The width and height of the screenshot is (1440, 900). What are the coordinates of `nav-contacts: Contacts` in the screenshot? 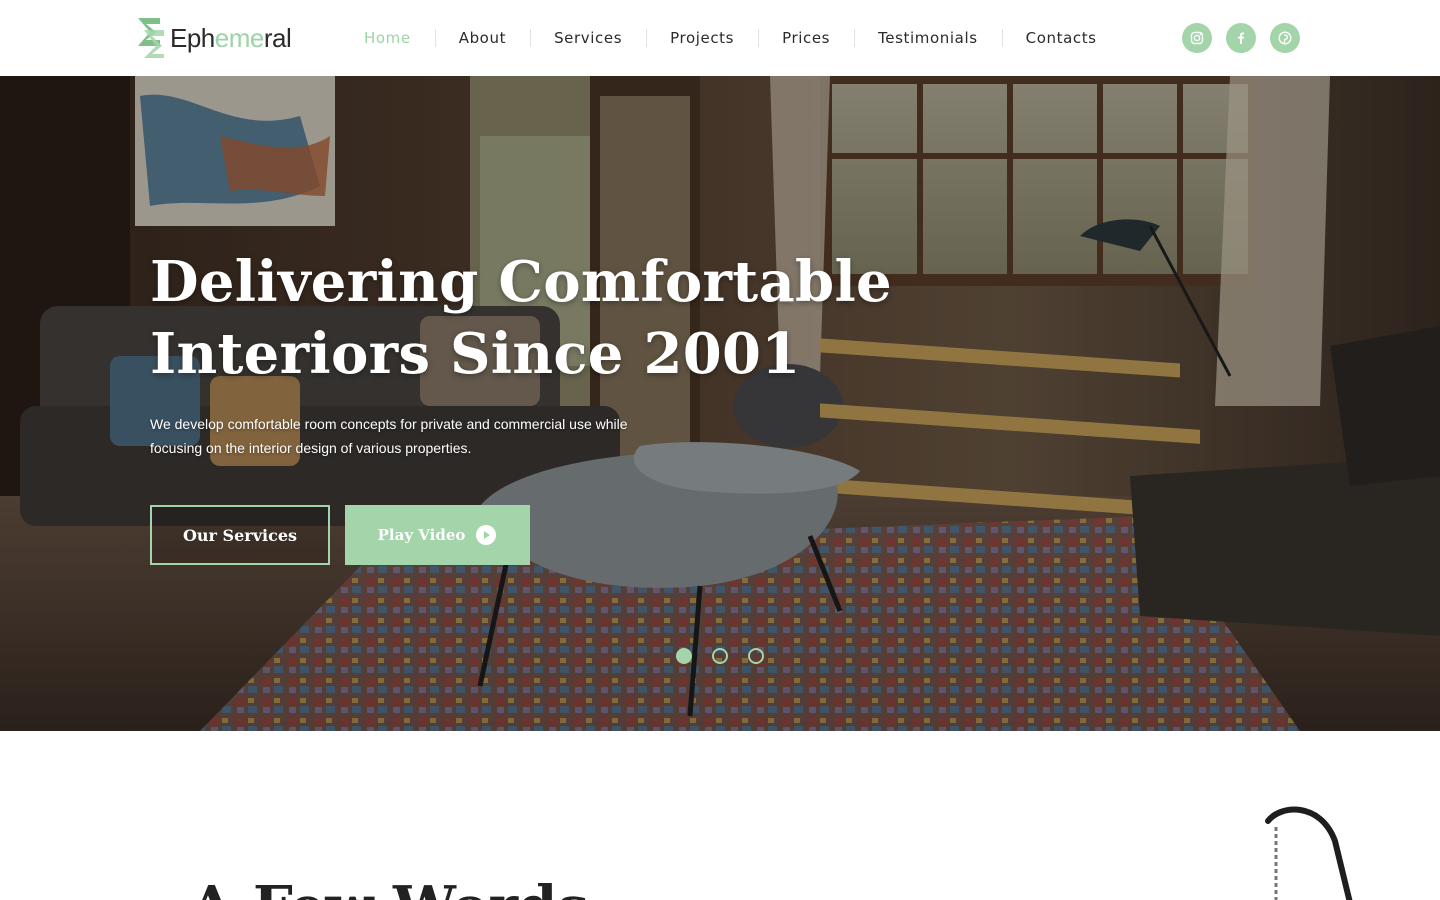 It's located at (1061, 38).